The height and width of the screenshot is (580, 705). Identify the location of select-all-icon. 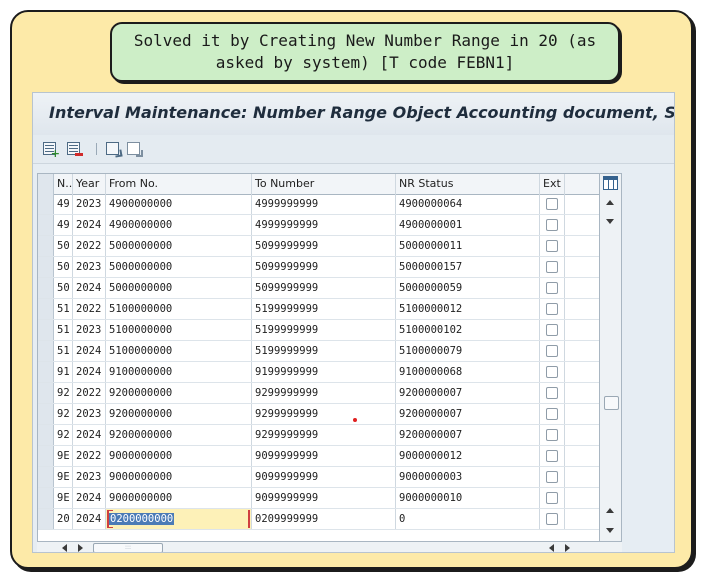
(112, 148).